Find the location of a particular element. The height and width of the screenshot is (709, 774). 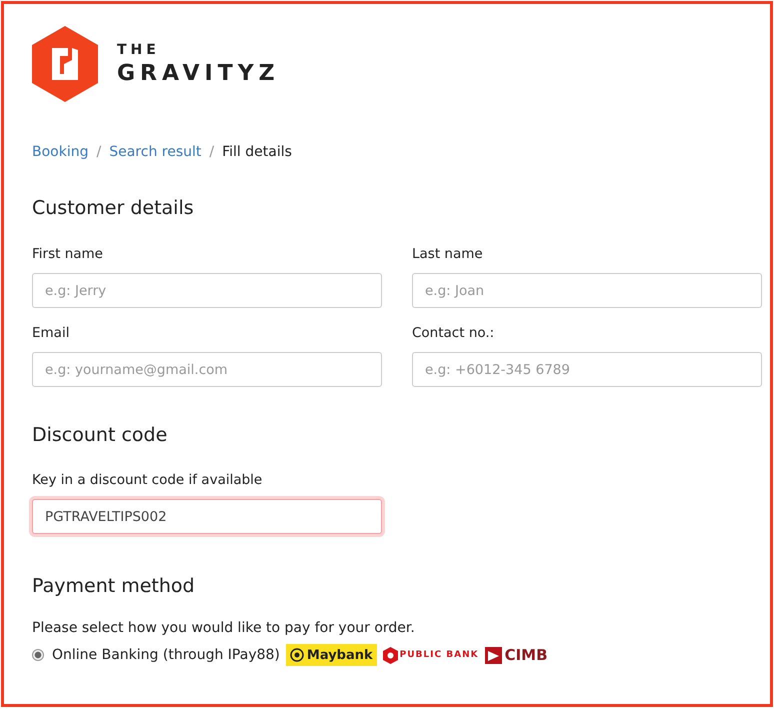

bank-name: Maybank is located at coordinates (339, 655).